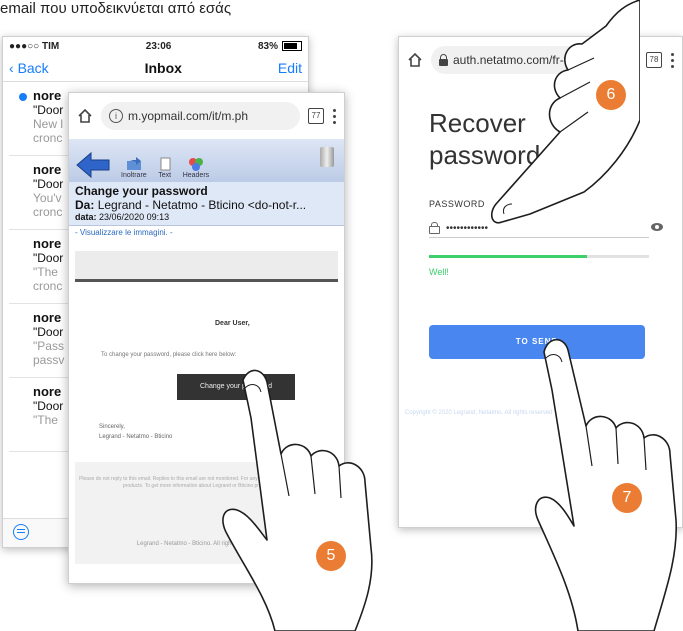 The height and width of the screenshot is (631, 683). I want to click on step-badge-6: 6, so click(611, 95).